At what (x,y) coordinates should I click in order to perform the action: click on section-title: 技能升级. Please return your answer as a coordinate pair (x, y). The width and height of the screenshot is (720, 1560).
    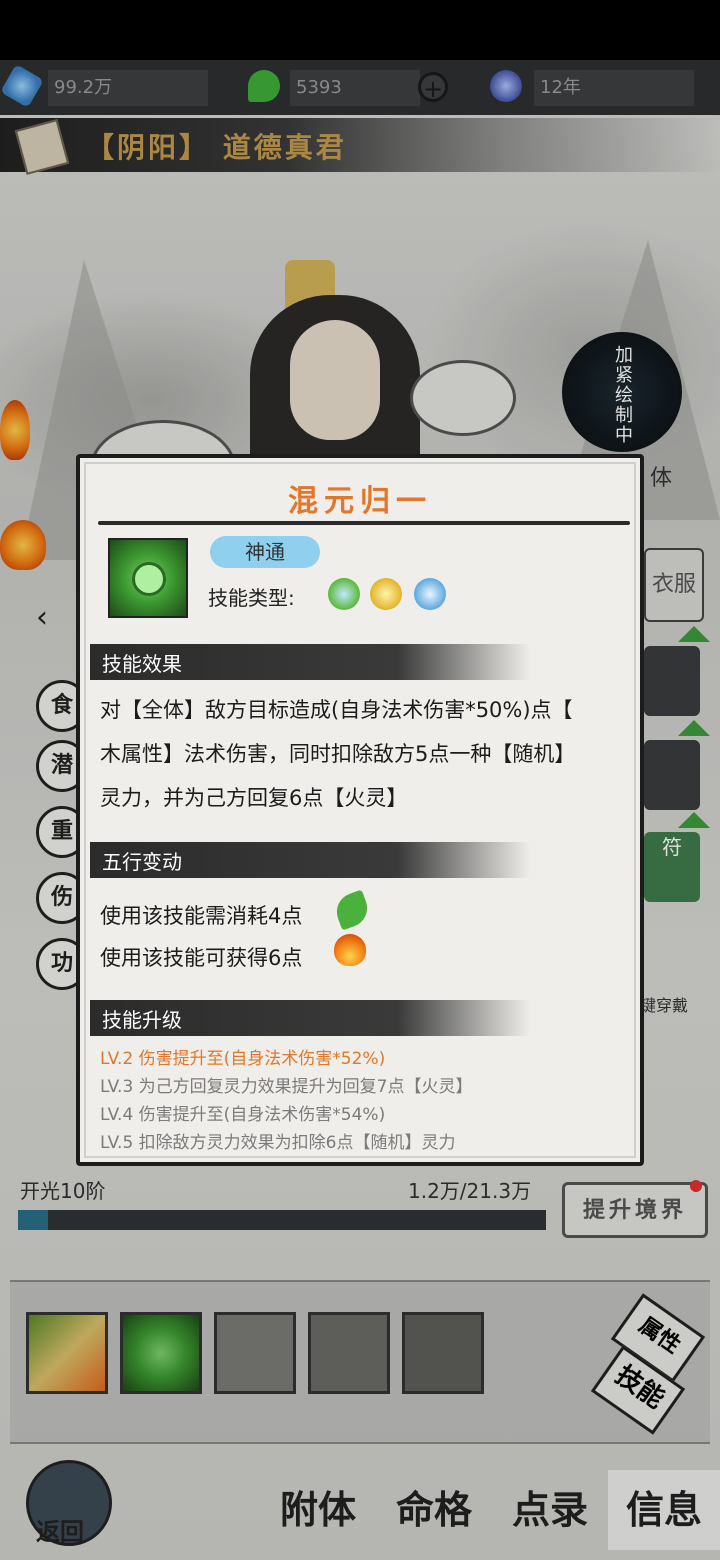
    Looking at the image, I should click on (142, 1020).